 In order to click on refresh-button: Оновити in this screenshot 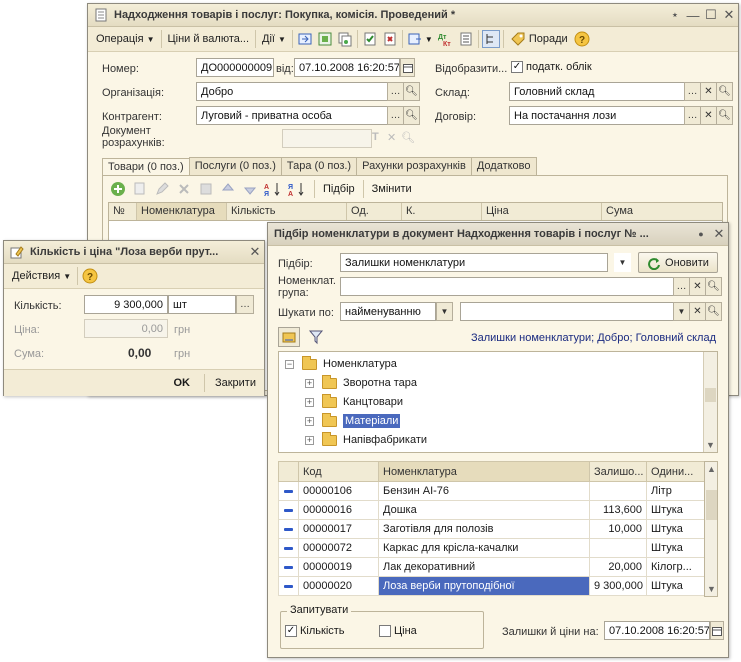, I will do `click(678, 262)`.